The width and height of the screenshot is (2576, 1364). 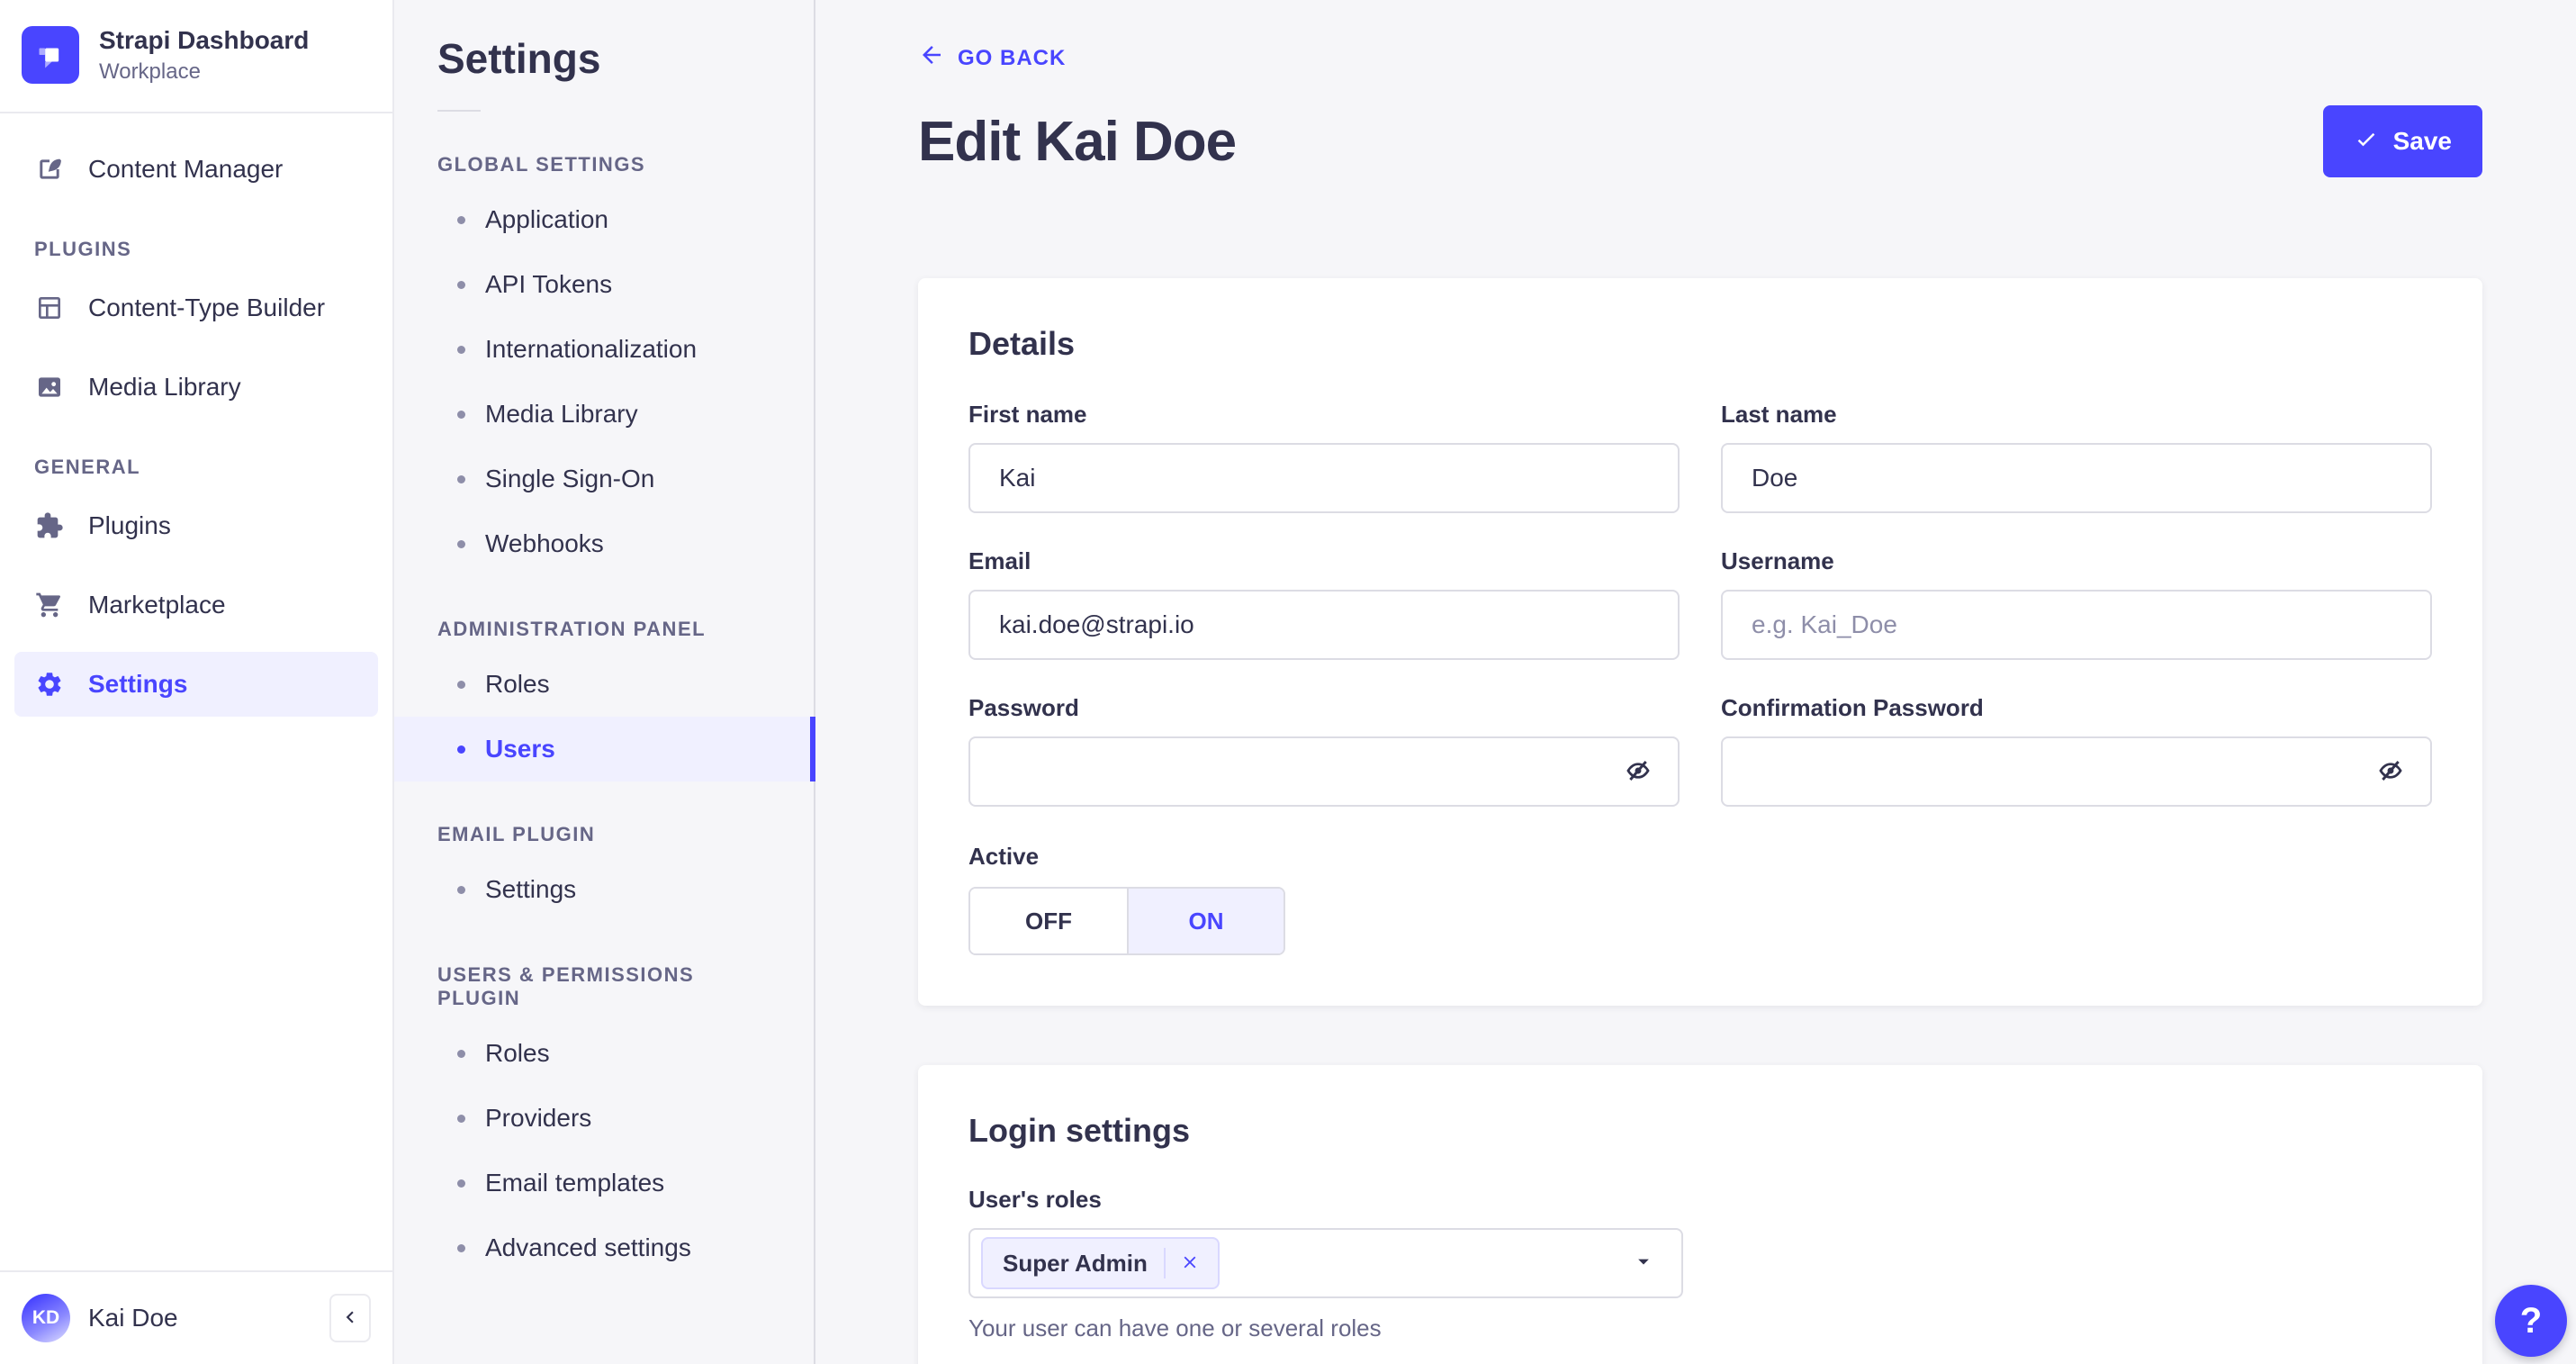 I want to click on puzzle-icon, so click(x=49, y=525).